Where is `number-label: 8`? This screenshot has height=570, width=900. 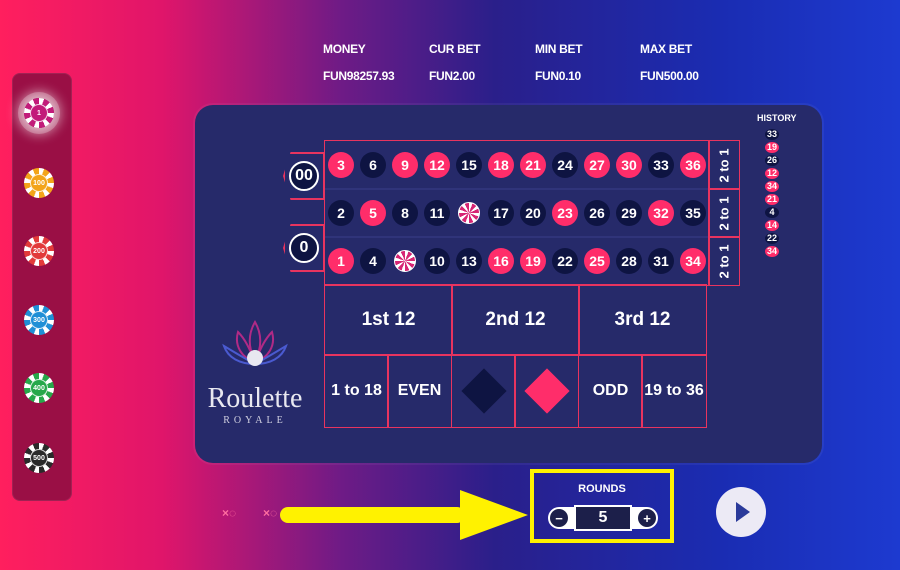
number-label: 8 is located at coordinates (405, 213).